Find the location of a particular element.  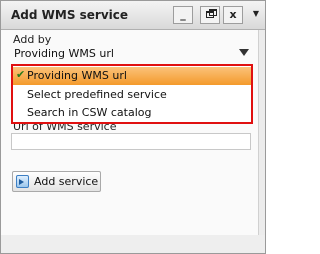

option-search-csw-catalog: Search in CSW catalog is located at coordinates (132, 113).